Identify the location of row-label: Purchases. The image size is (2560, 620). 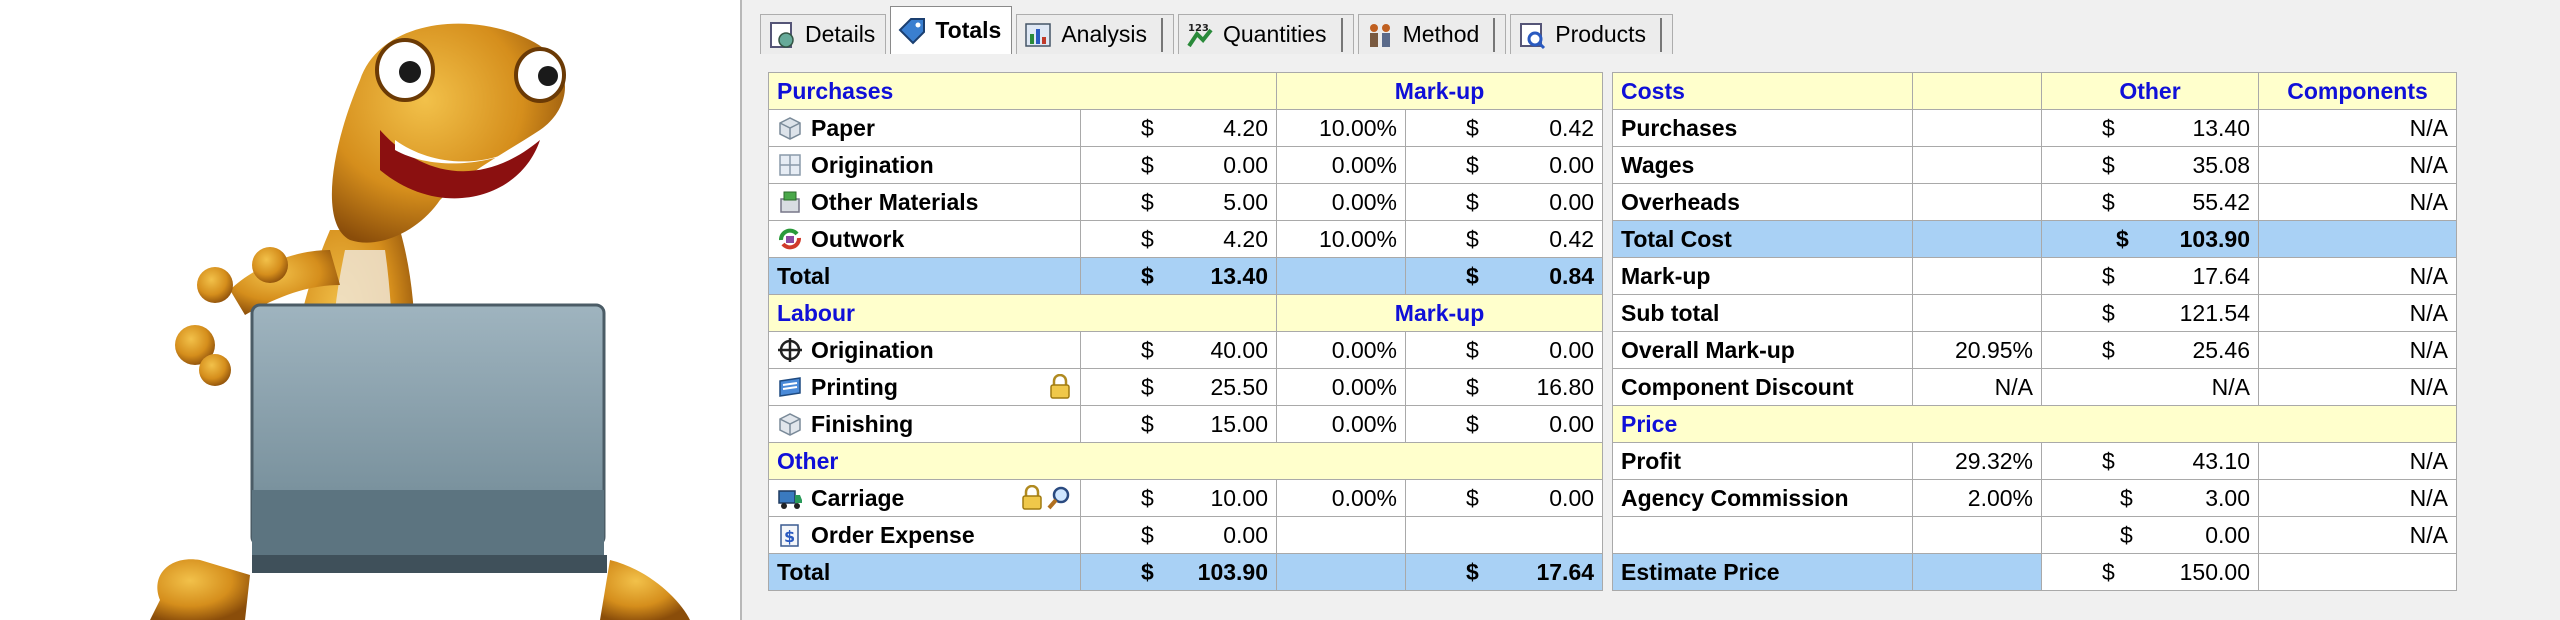
(1762, 128).